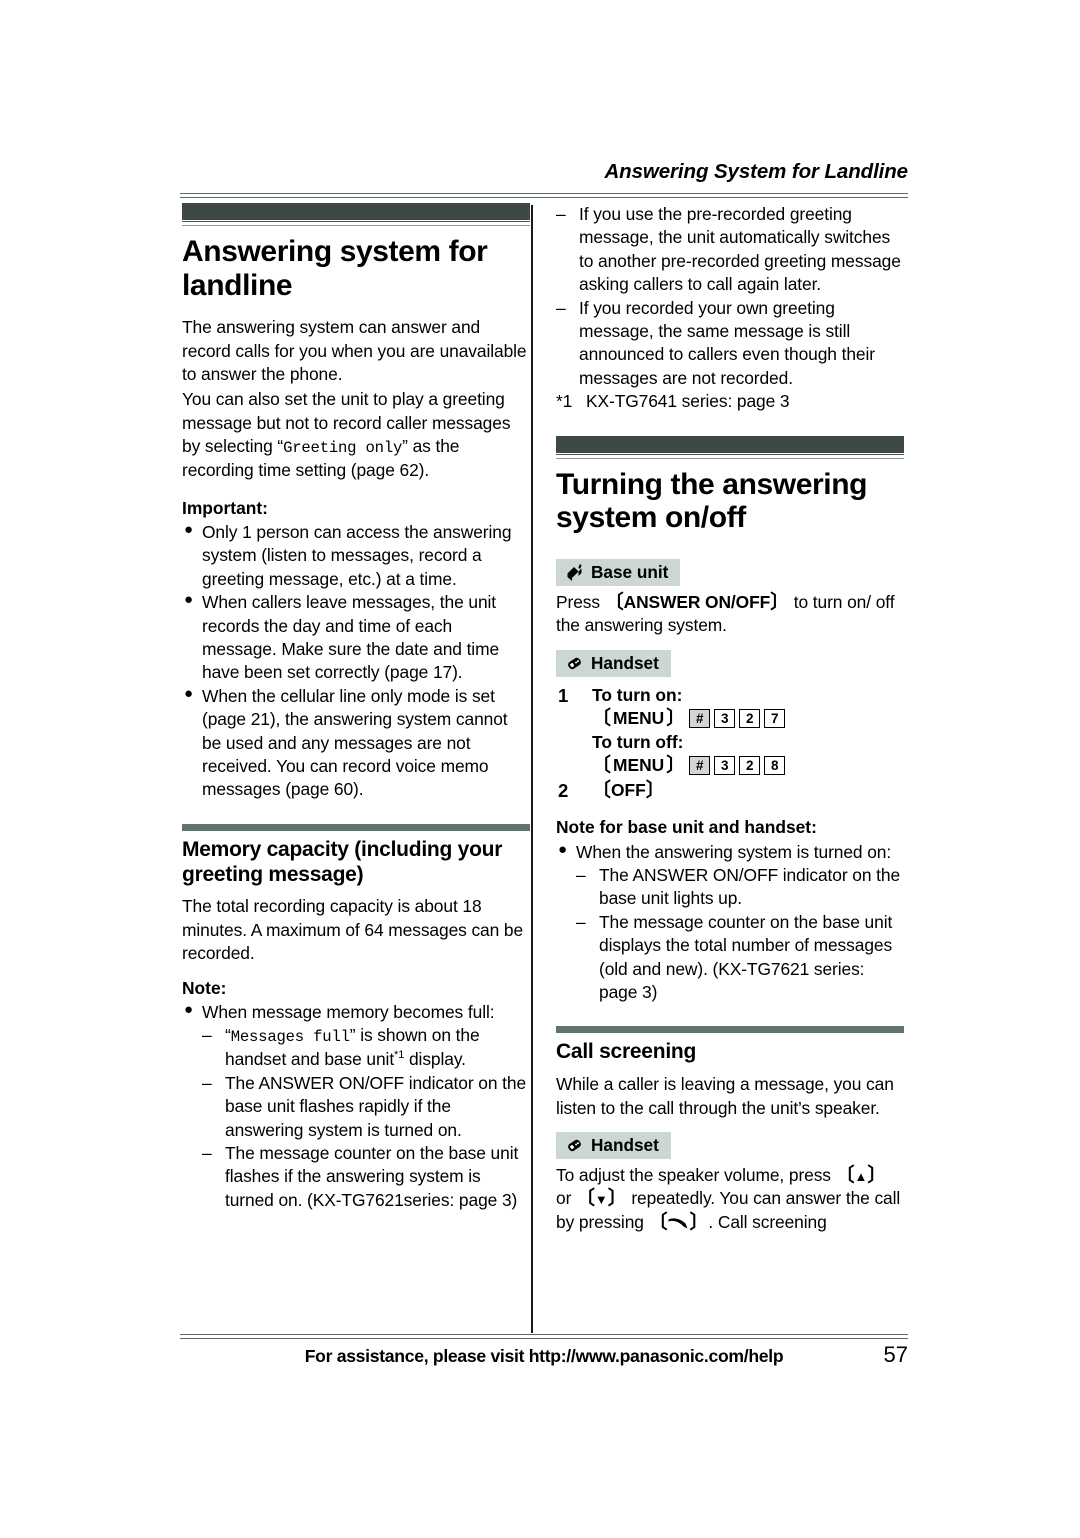  I want to click on list-item-text: When message memory becomes full:, so click(348, 1012).